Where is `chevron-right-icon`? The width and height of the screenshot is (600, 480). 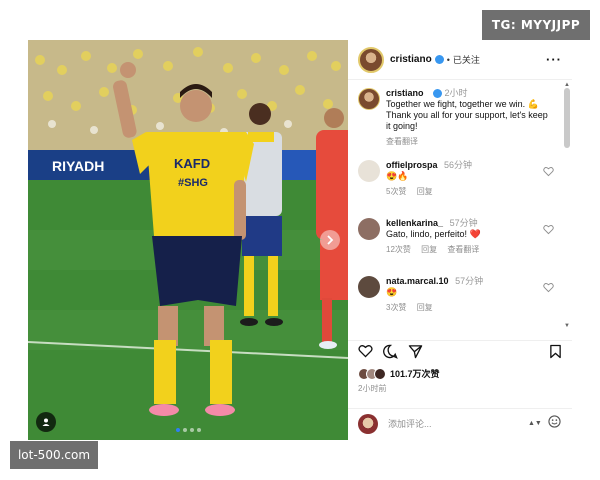 chevron-right-icon is located at coordinates (330, 240).